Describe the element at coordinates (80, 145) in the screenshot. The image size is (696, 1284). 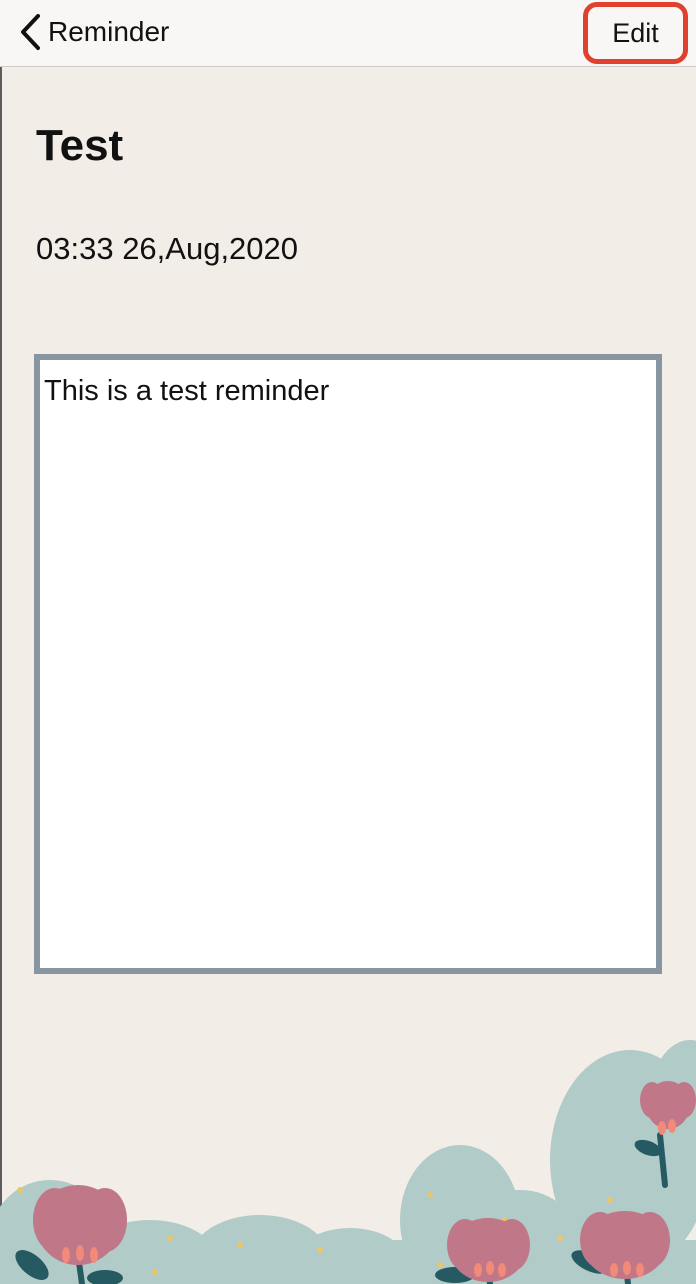
I see `reminder-title: Test` at that location.